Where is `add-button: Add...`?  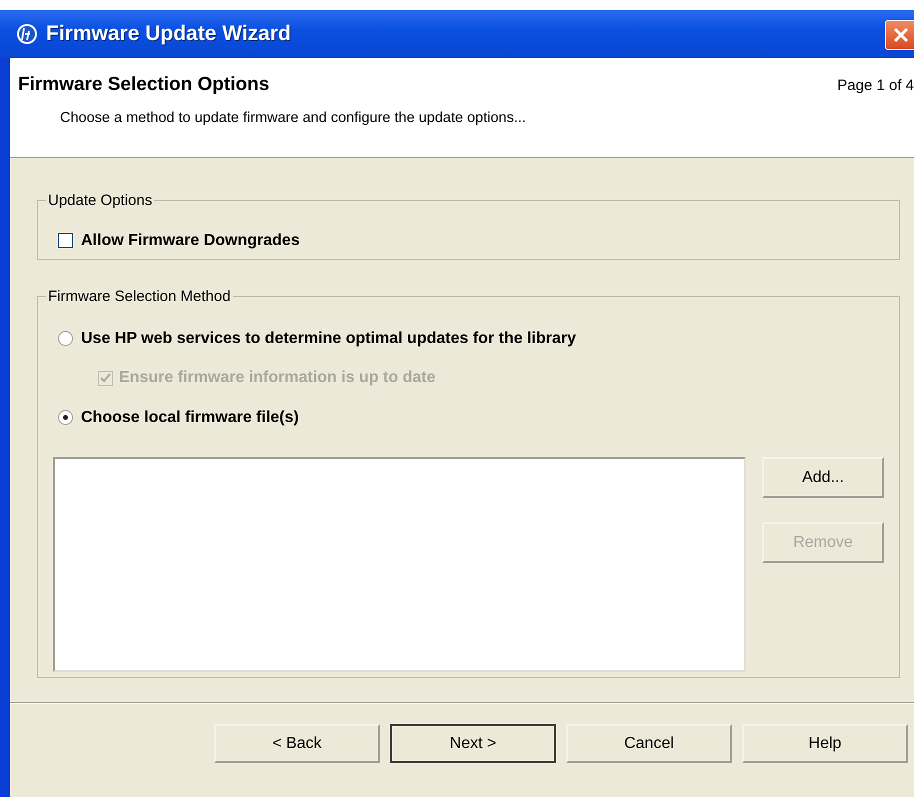
add-button: Add... is located at coordinates (823, 477).